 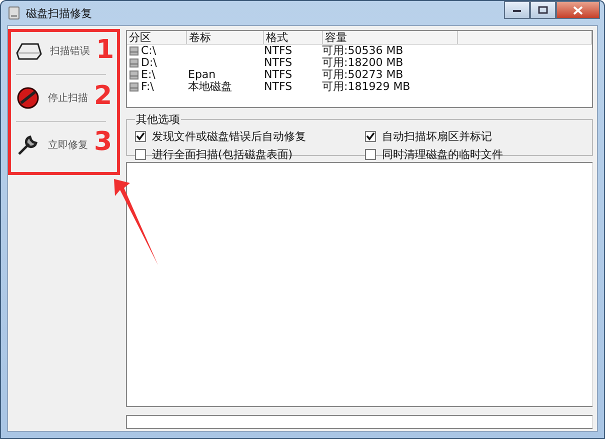 I want to click on sidebar-button: 立即修复, so click(x=52, y=145).